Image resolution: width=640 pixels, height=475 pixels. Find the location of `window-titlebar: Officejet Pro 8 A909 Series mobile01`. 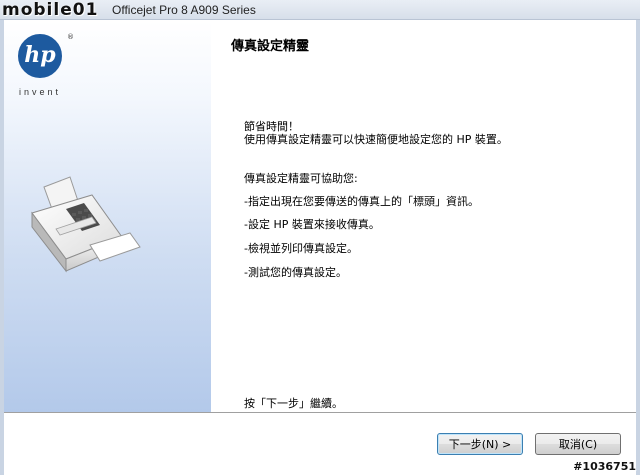

window-titlebar: Officejet Pro 8 A909 Series mobile01 is located at coordinates (320, 10).